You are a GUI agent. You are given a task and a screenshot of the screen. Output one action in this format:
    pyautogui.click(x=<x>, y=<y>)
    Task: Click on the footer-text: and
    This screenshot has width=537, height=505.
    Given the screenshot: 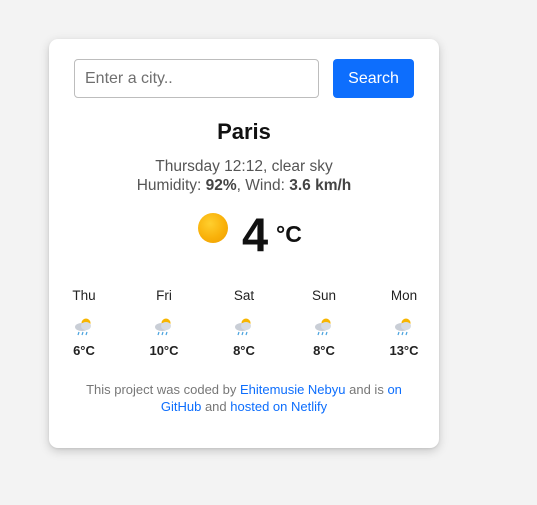 What is the action you would take?
    pyautogui.click(x=215, y=406)
    